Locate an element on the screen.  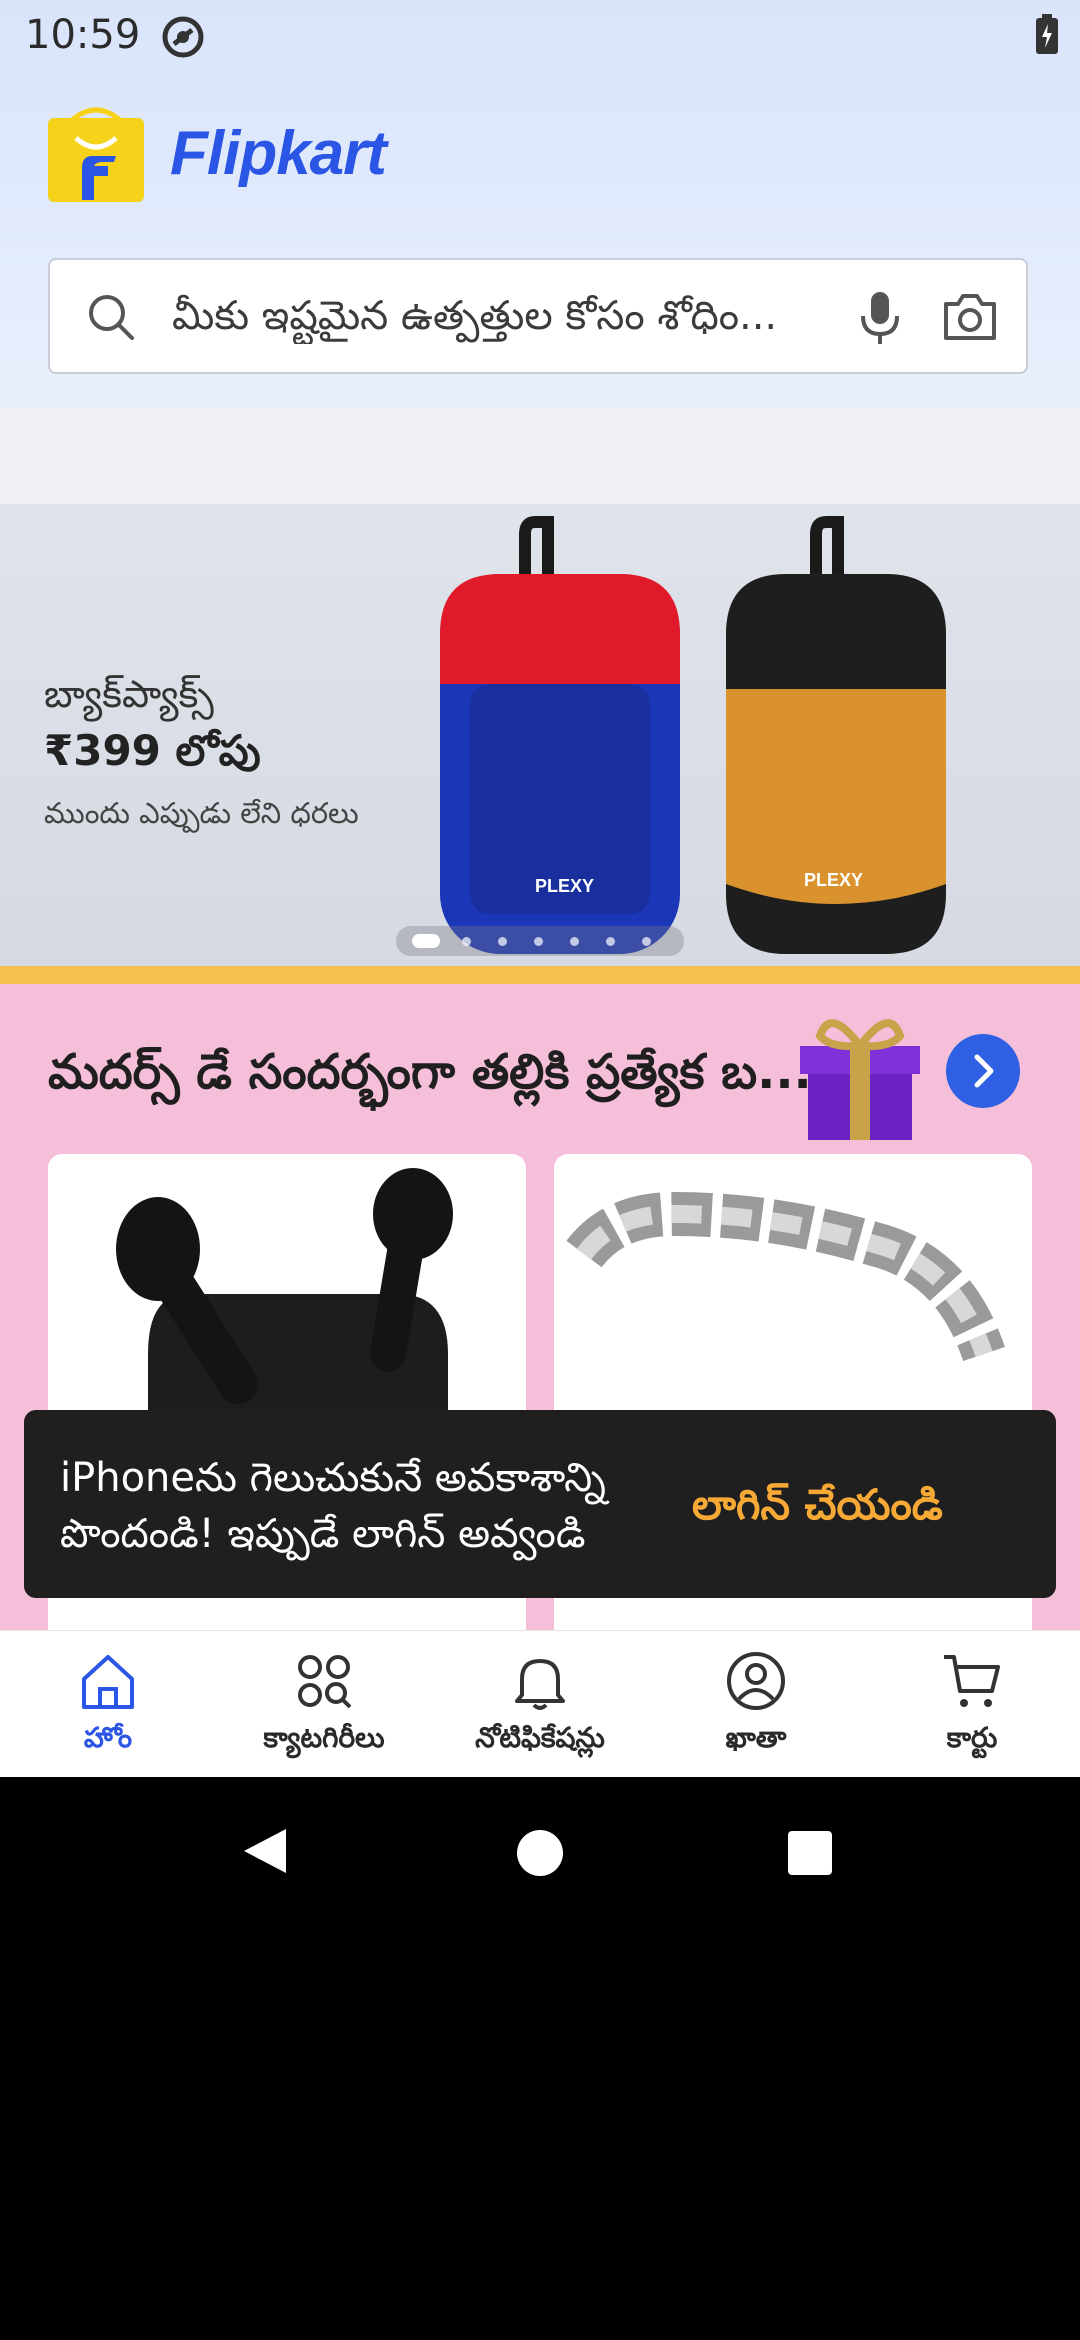
mic-icon is located at coordinates (880, 320).